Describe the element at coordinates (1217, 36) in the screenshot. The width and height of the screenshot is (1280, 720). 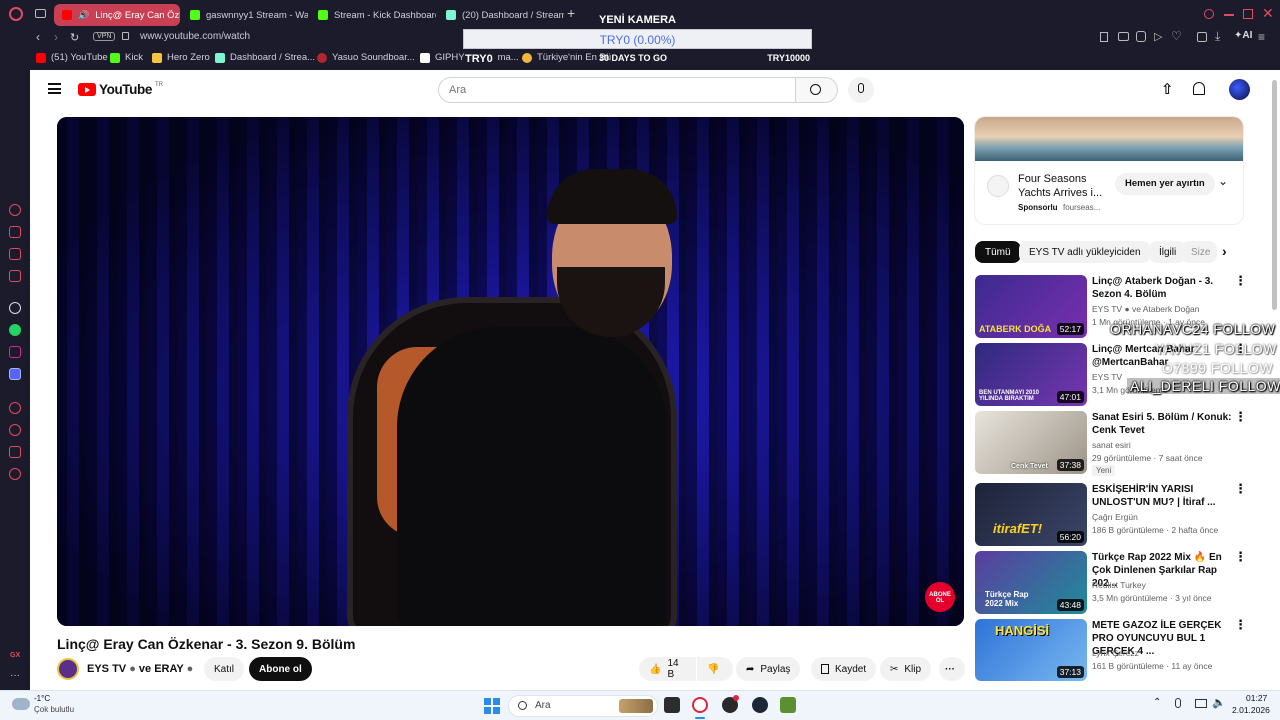
I see `download-icon: ⤓` at that location.